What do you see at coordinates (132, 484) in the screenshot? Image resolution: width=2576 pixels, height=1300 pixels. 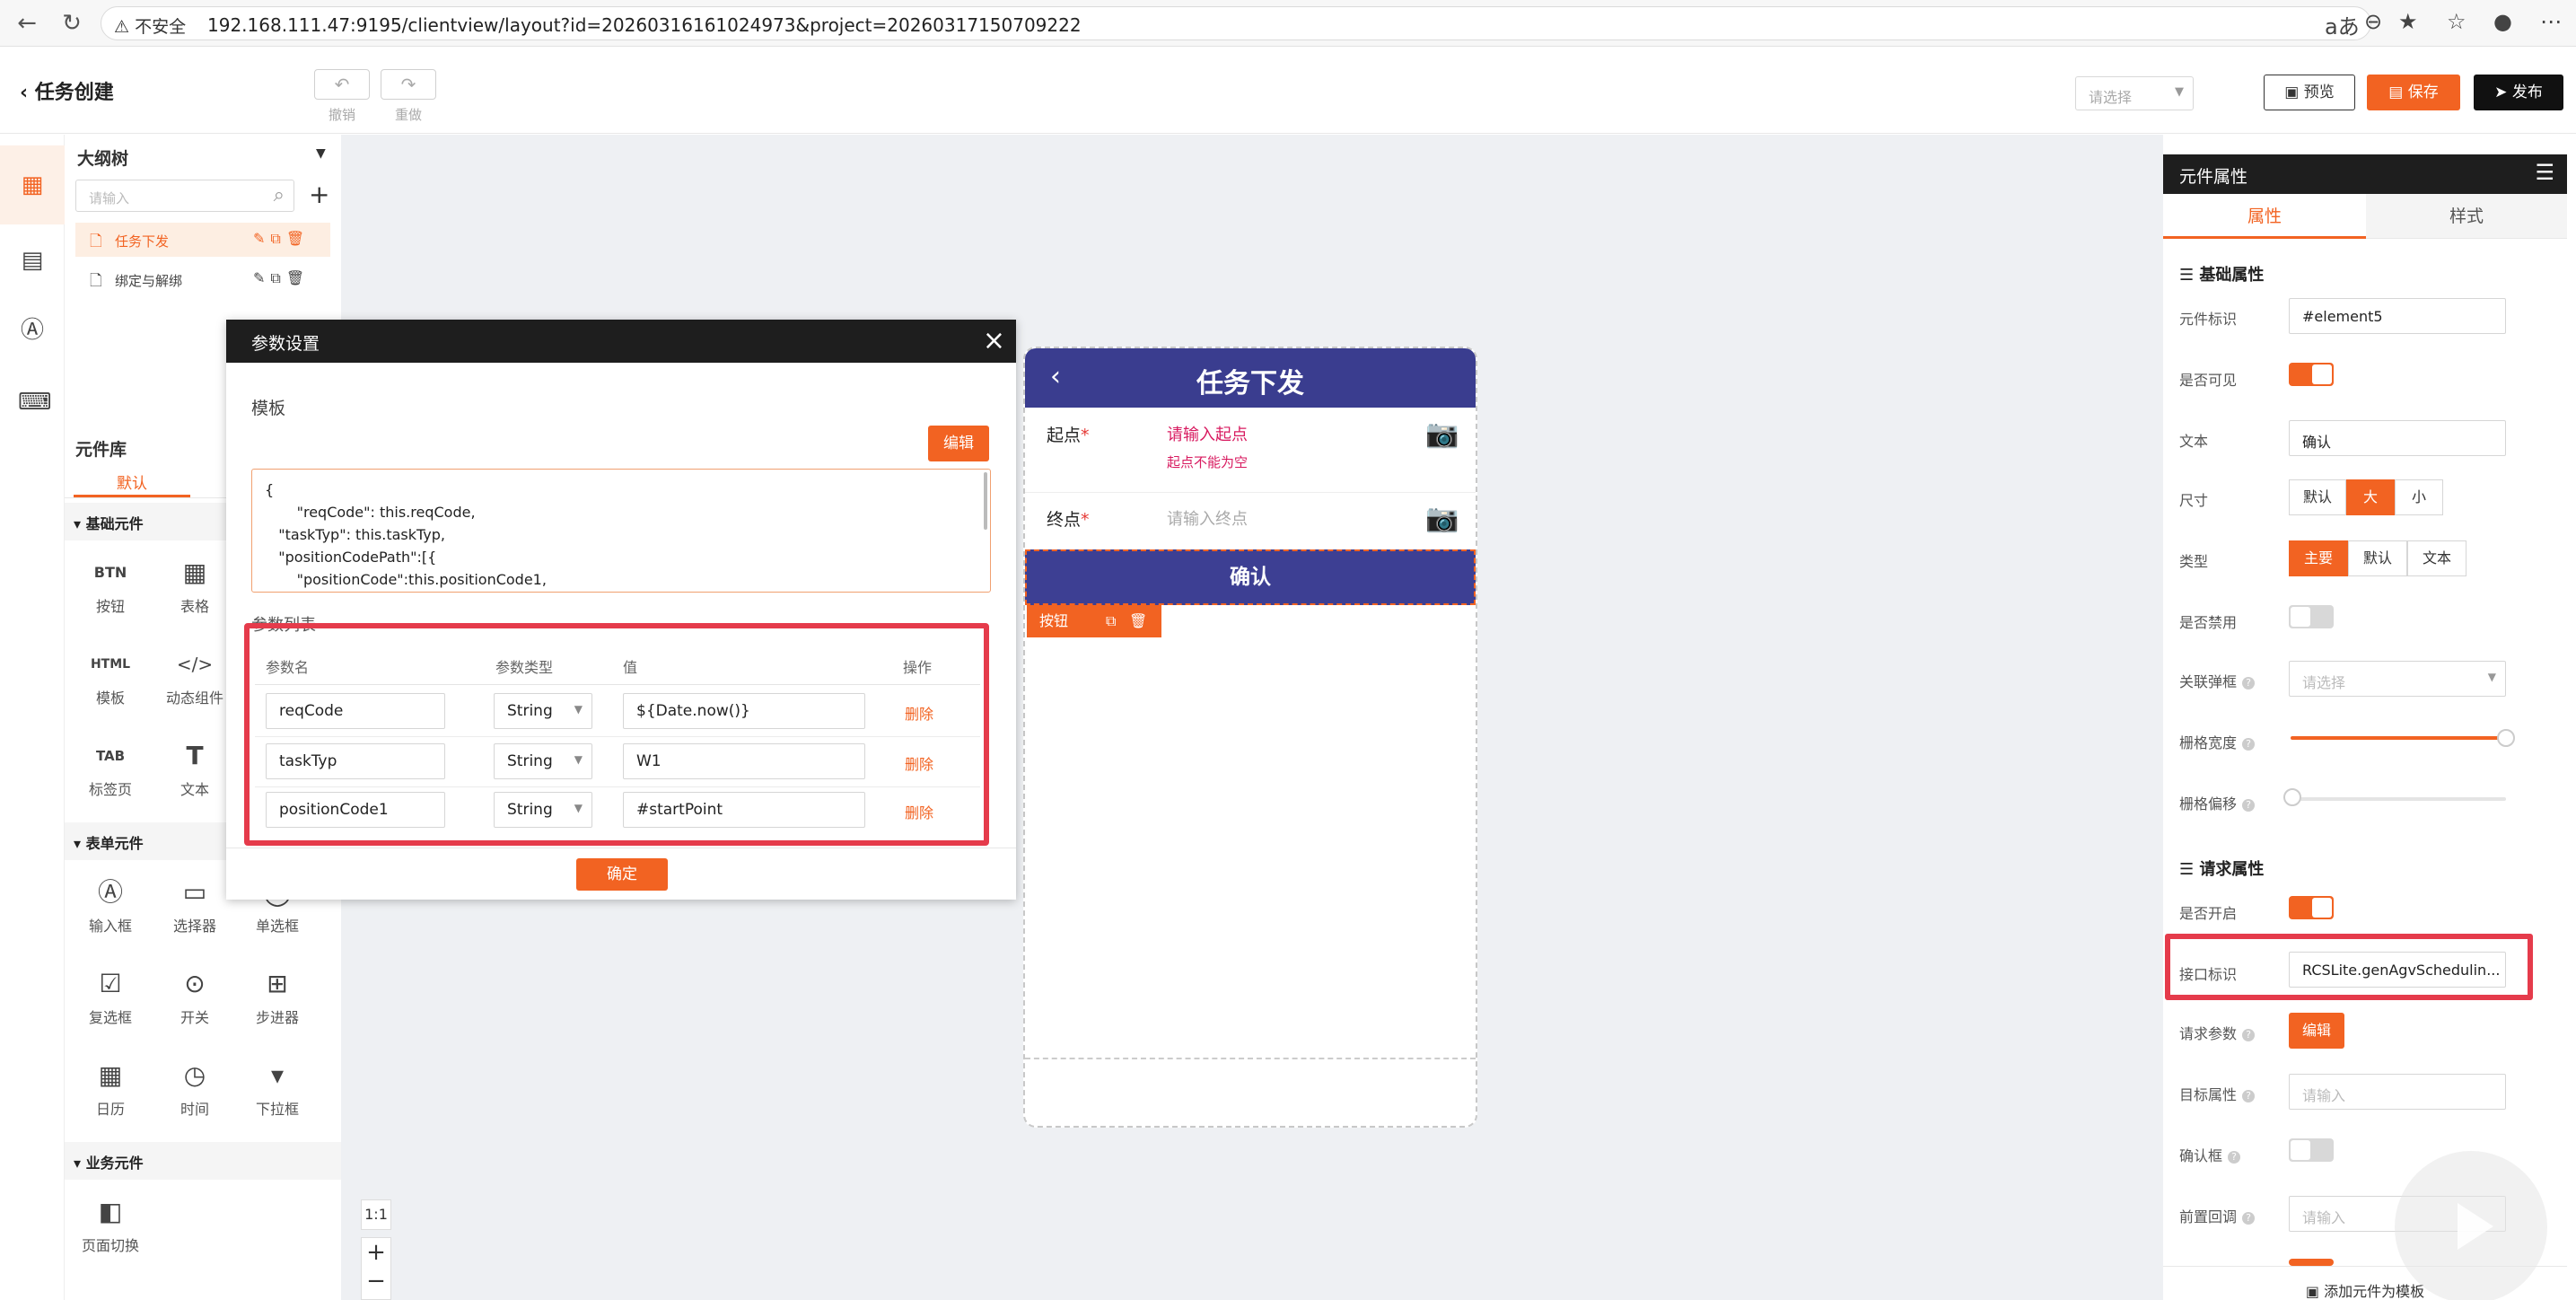 I see `library-tab-default: 默认` at bounding box center [132, 484].